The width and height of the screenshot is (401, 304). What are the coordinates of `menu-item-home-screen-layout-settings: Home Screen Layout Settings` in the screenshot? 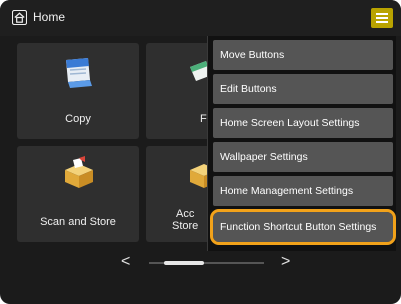 It's located at (303, 123).